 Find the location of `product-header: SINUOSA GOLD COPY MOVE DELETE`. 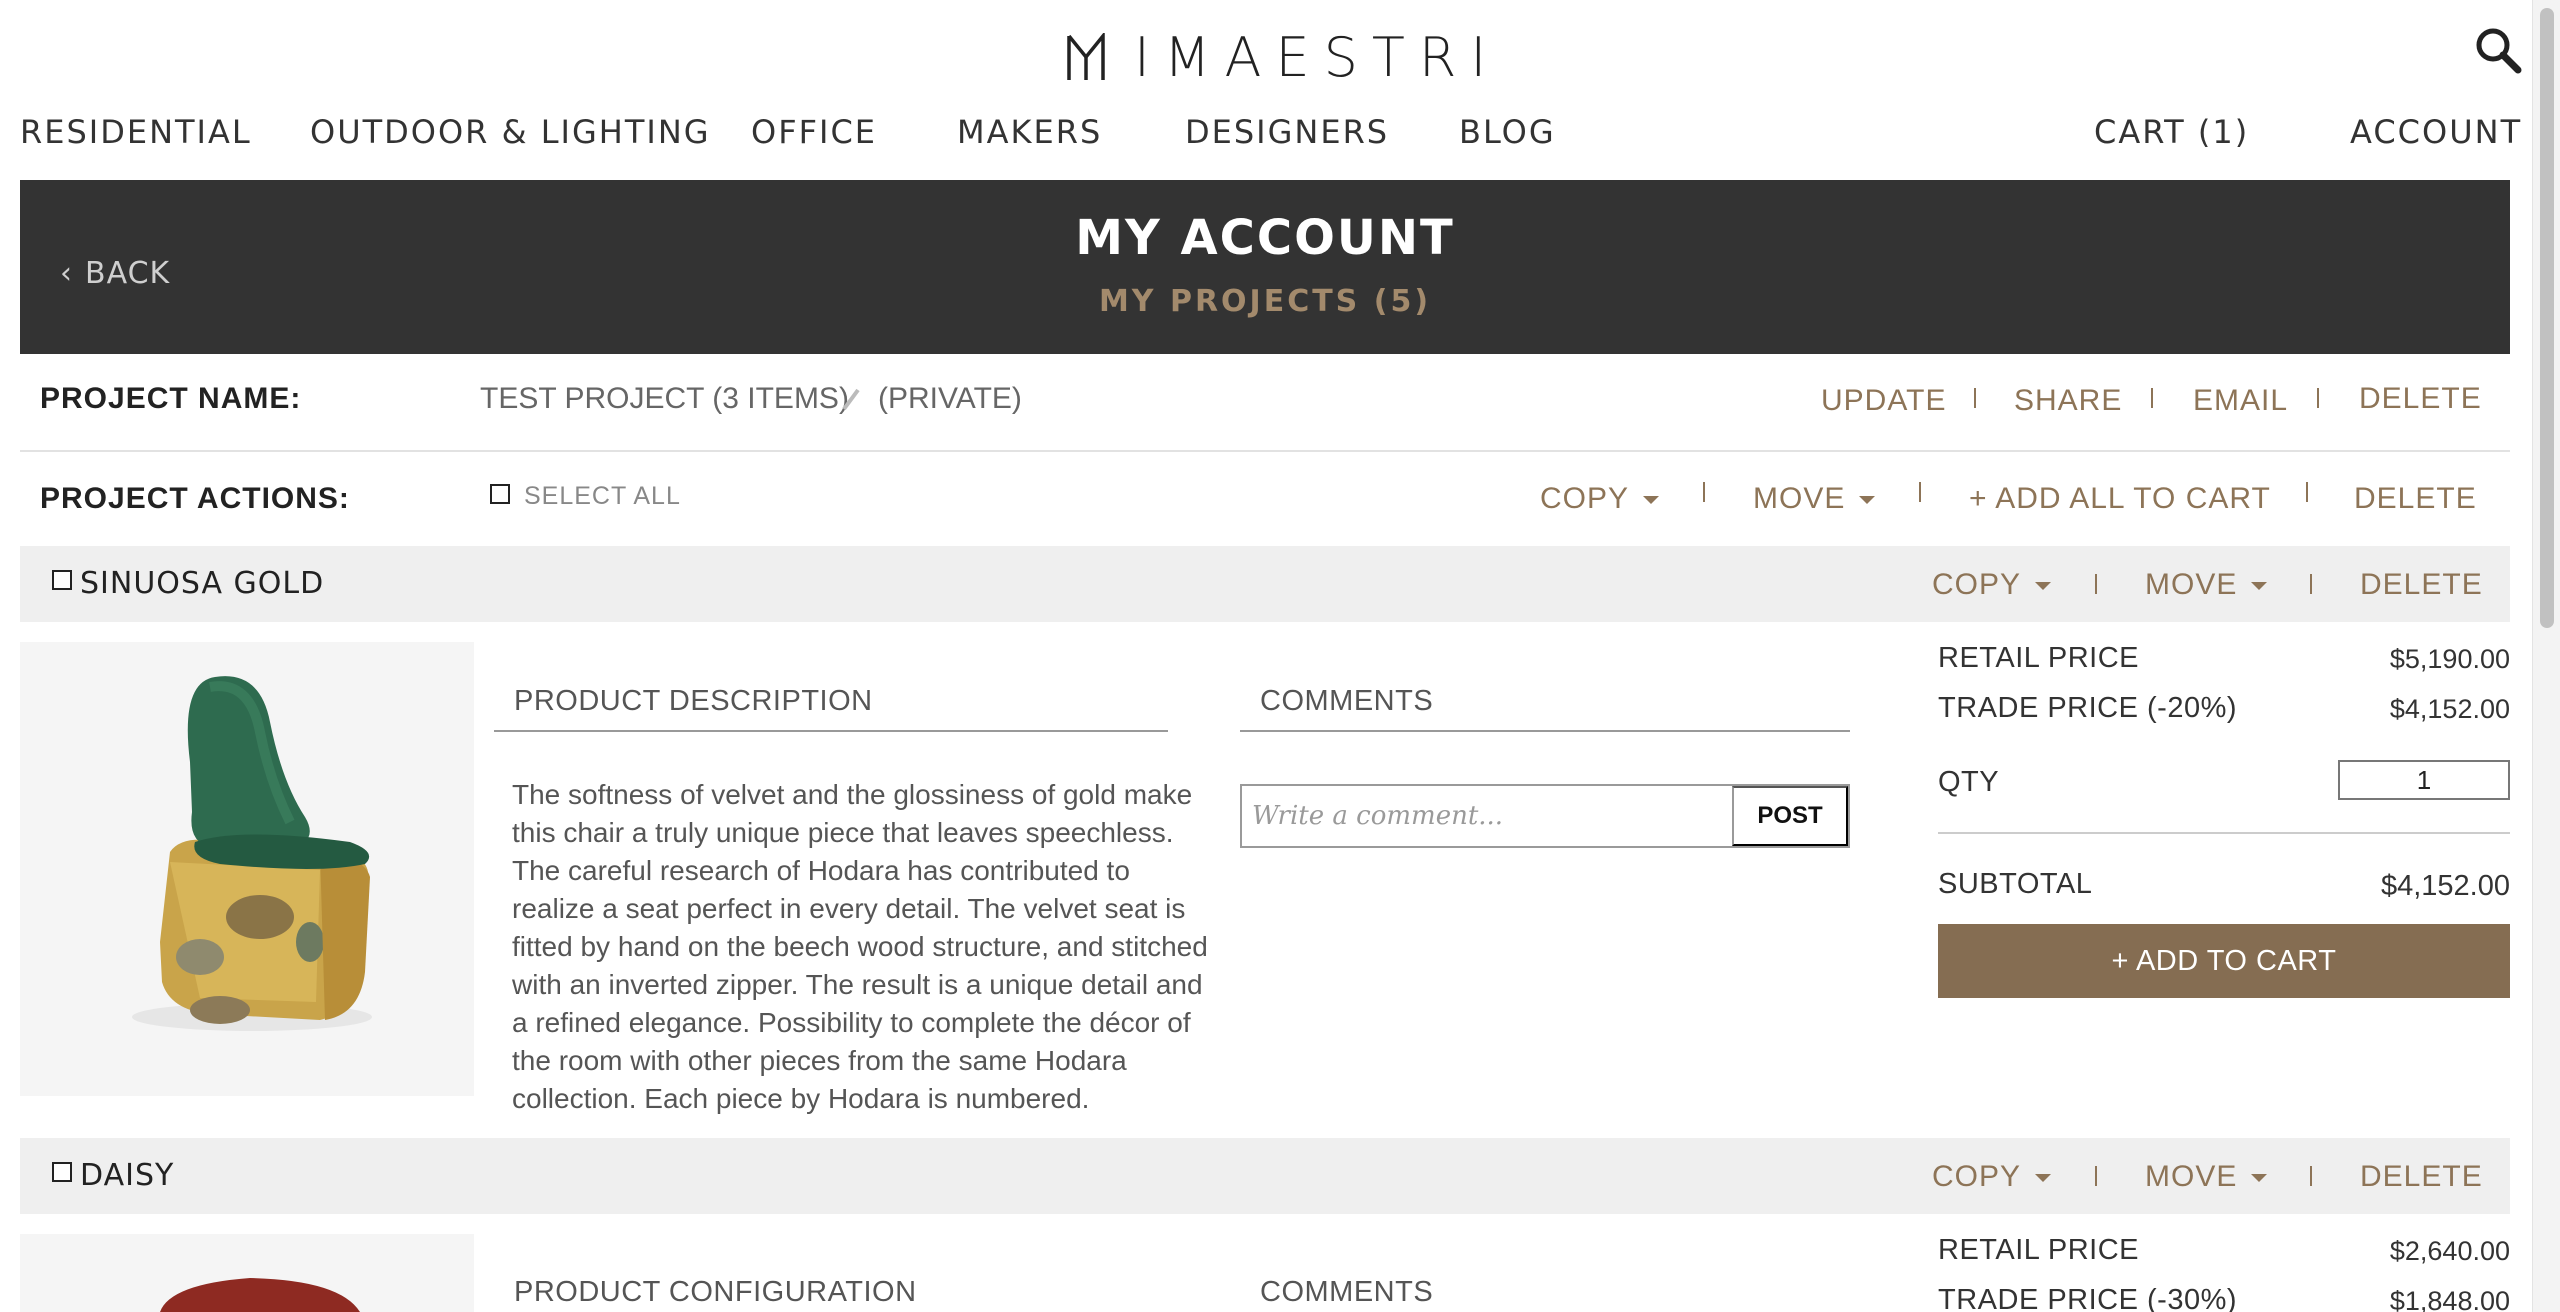

product-header: SINUOSA GOLD COPY MOVE DELETE is located at coordinates (1265, 584).